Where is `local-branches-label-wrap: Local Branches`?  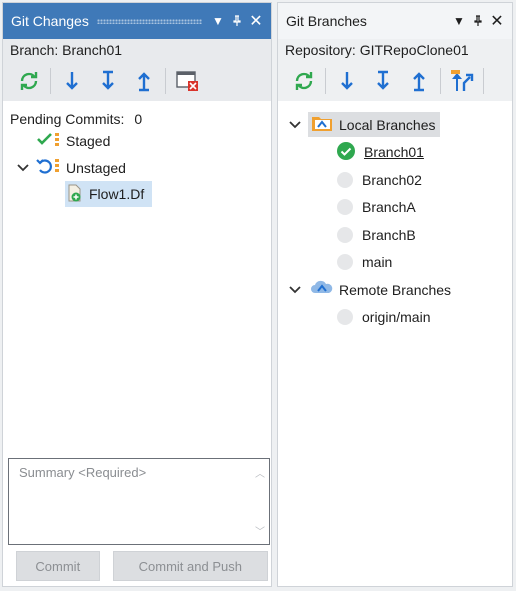 local-branches-label-wrap: Local Branches is located at coordinates (374, 125).